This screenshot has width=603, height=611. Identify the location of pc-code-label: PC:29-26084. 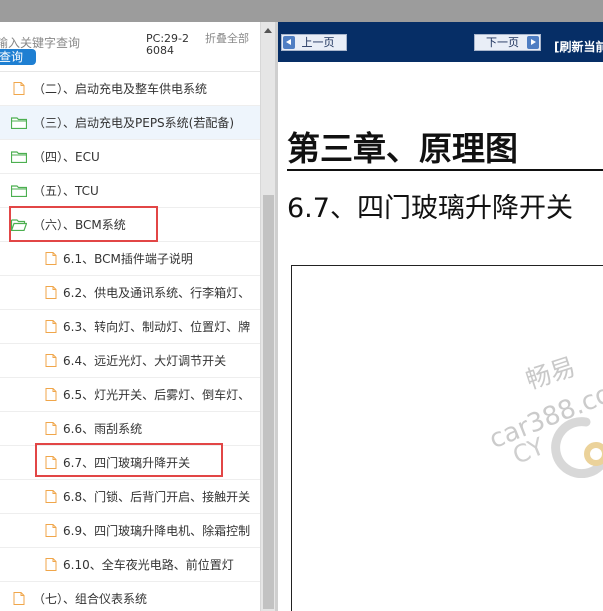
(167, 44).